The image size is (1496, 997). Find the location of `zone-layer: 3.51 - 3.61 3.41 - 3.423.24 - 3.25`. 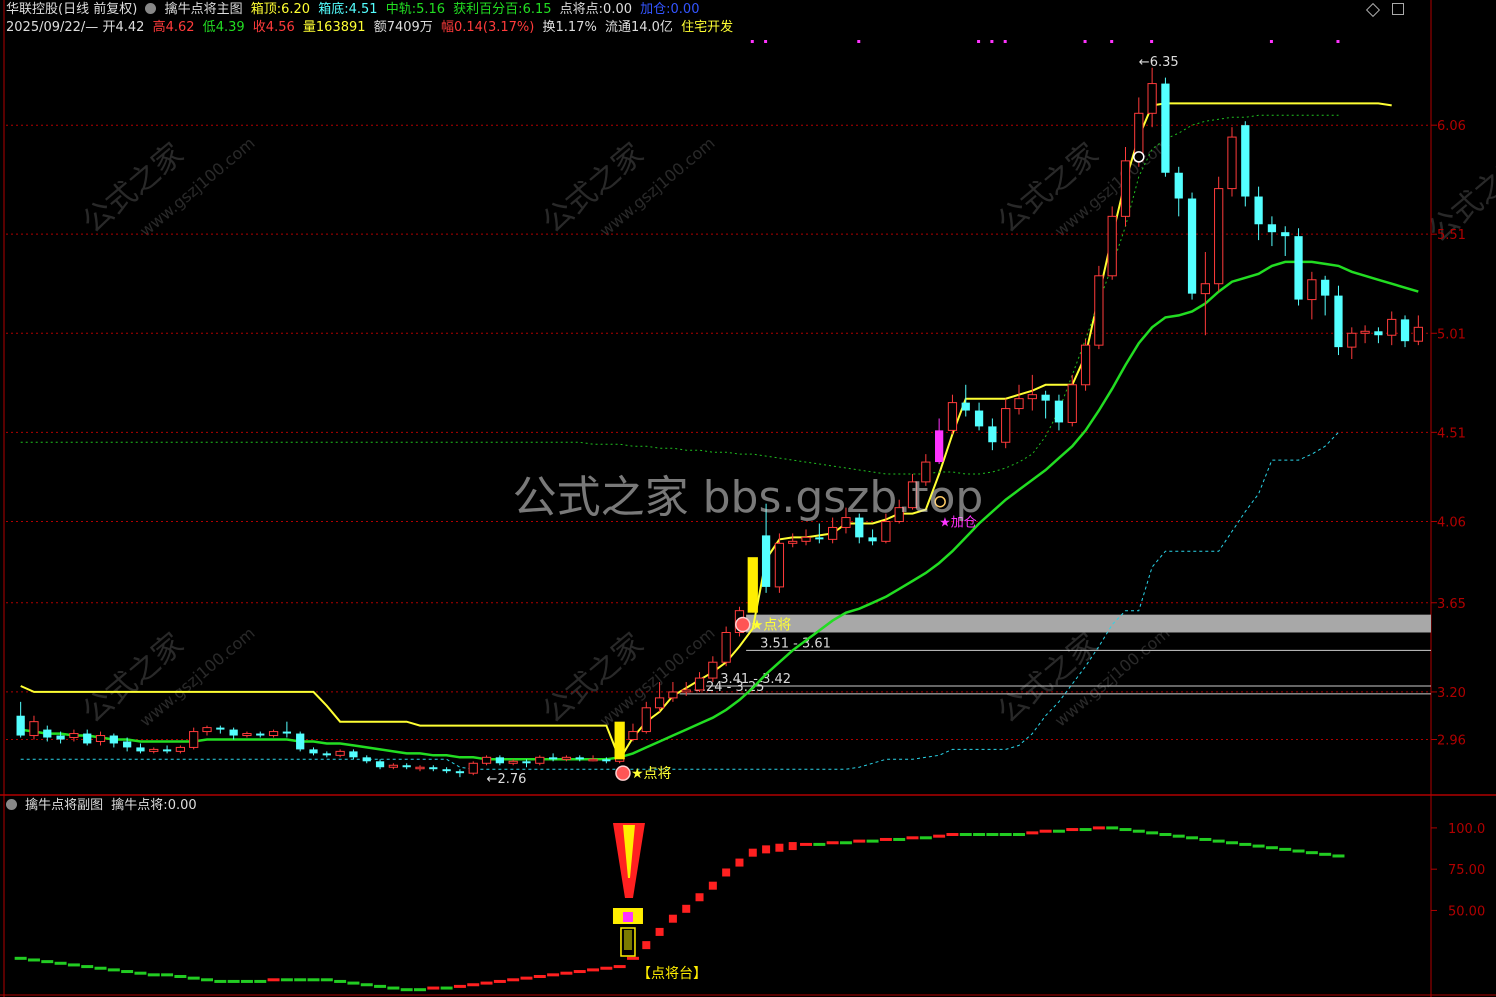

zone-layer: 3.51 - 3.61 3.41 - 3.423.24 - 3.25 is located at coordinates (1055, 654).